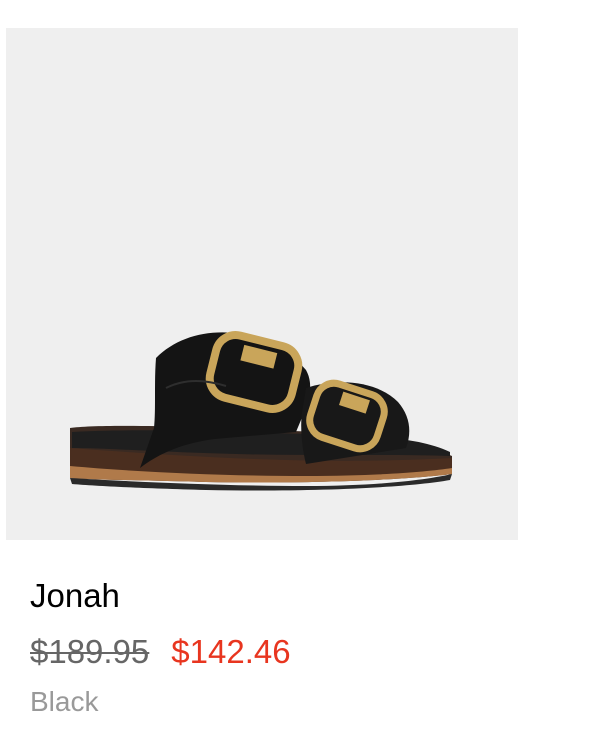 Image resolution: width=600 pixels, height=738 pixels. What do you see at coordinates (231, 651) in the screenshot?
I see `sale-price: $142.46` at bounding box center [231, 651].